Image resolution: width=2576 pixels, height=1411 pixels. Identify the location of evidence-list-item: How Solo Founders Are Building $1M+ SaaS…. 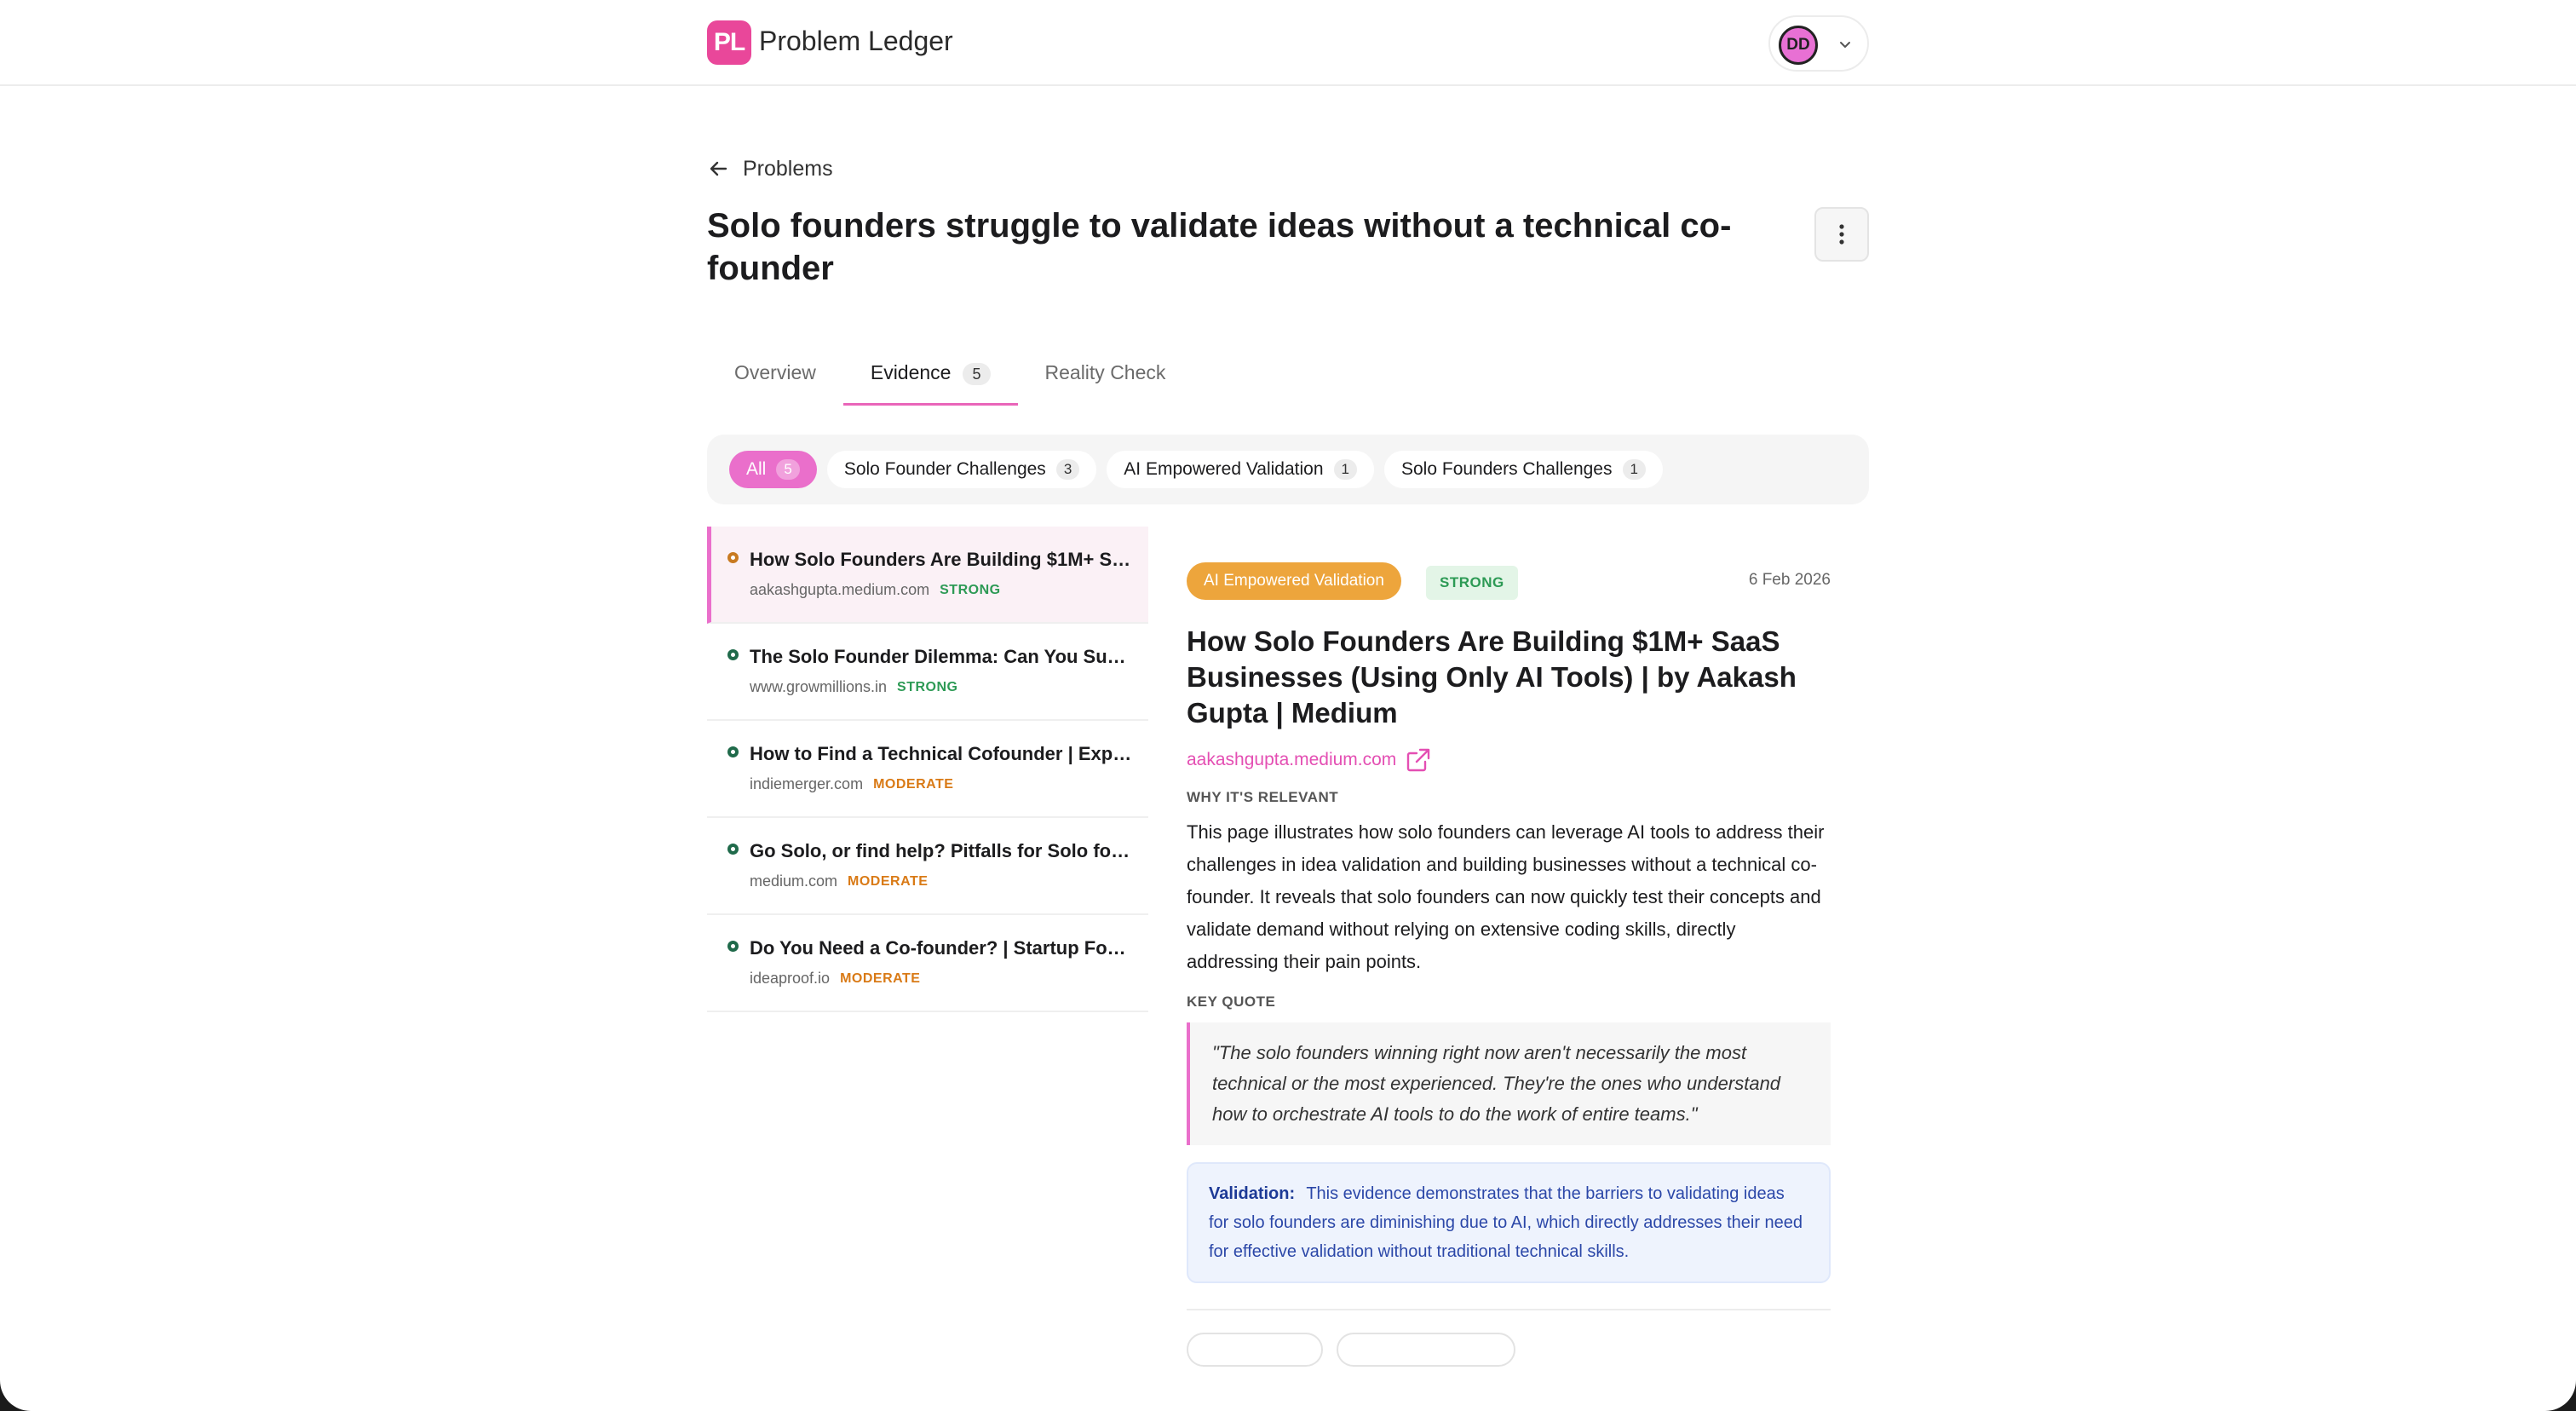
(927, 575).